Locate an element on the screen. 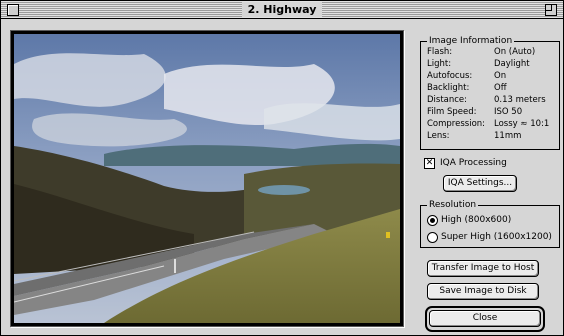 The width and height of the screenshot is (564, 336). save-image-button: Save Image to Disk is located at coordinates (483, 291).